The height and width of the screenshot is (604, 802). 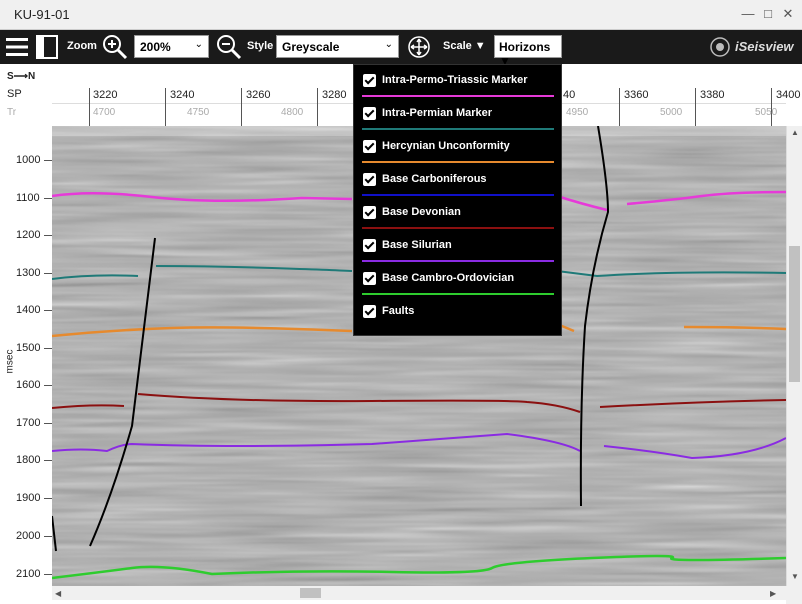 I want to click on y-axis-unit: msec, so click(x=10, y=361).